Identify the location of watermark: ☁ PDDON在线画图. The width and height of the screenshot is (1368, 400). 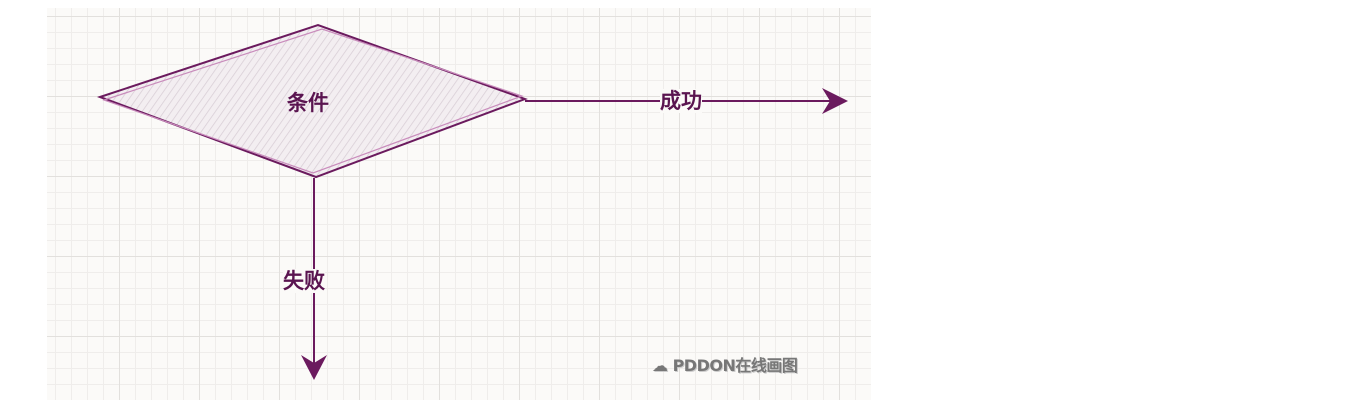
(725, 365).